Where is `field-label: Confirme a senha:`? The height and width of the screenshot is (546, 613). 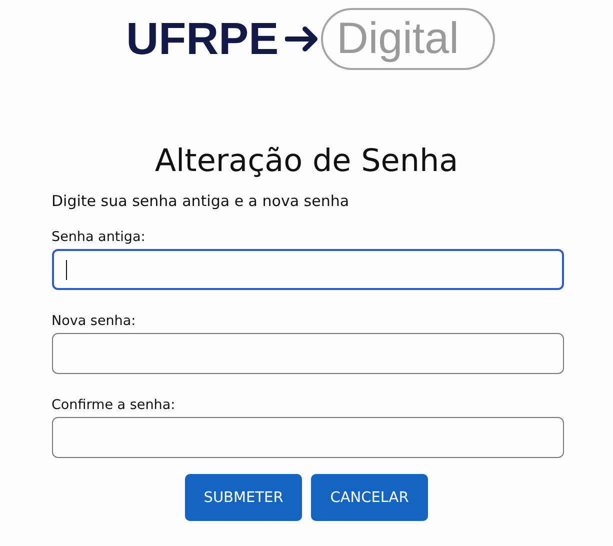 field-label: Confirme a senha: is located at coordinates (114, 405).